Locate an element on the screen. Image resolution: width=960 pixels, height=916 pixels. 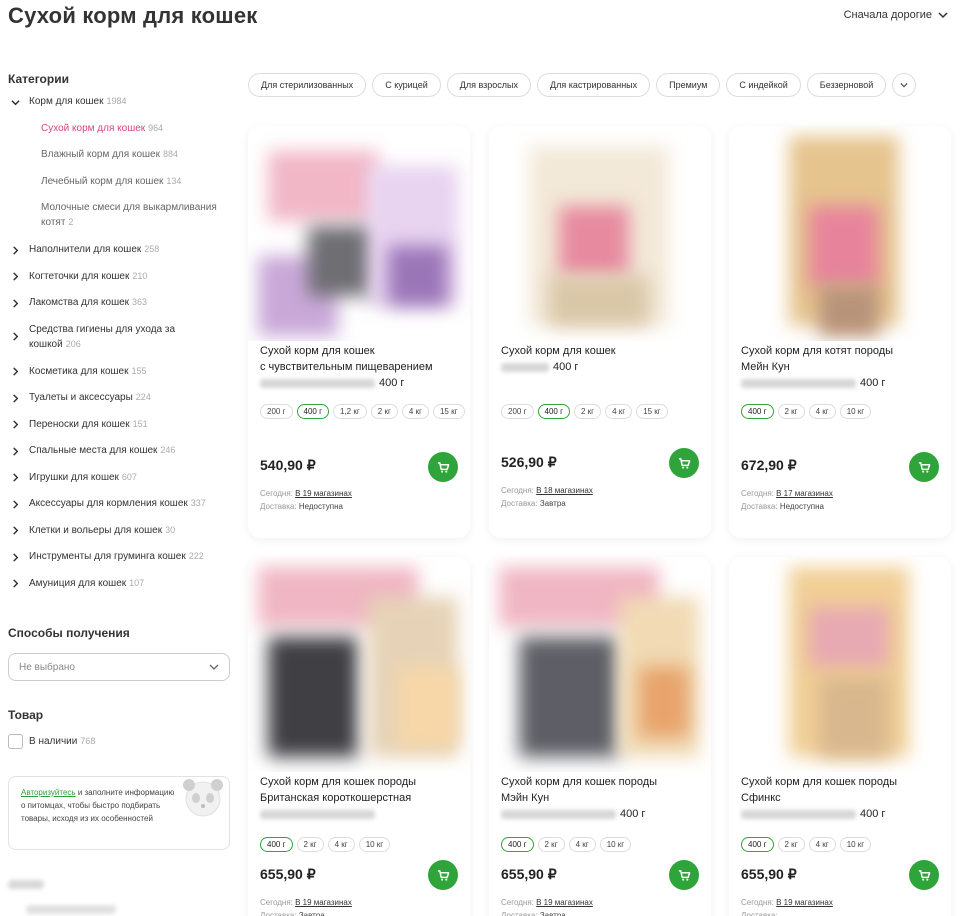
category-item: Игрушки для кошек 607 is located at coordinates (119, 483).